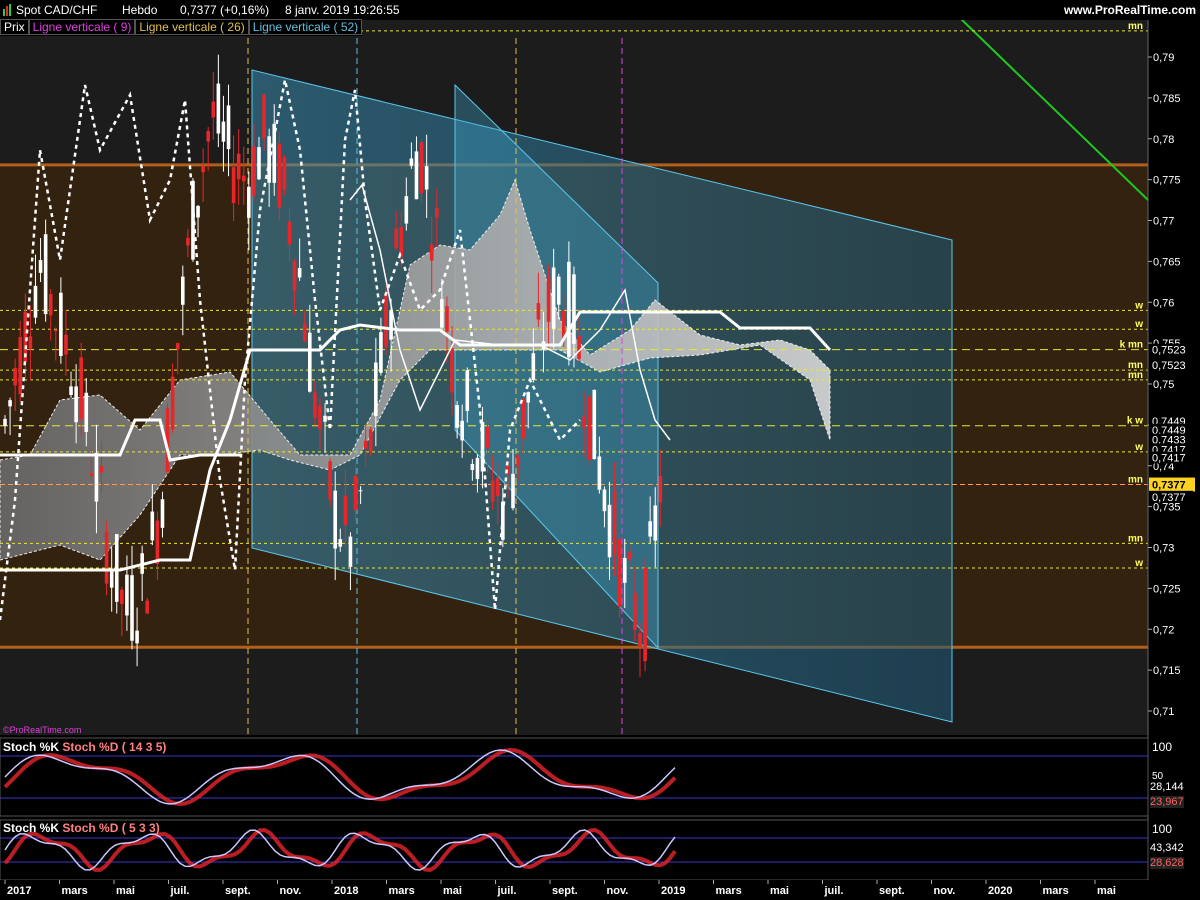 This screenshot has width=1200, height=900. What do you see at coordinates (1163, 385) in the screenshot?
I see `price-tick-label-8: 0,75` at bounding box center [1163, 385].